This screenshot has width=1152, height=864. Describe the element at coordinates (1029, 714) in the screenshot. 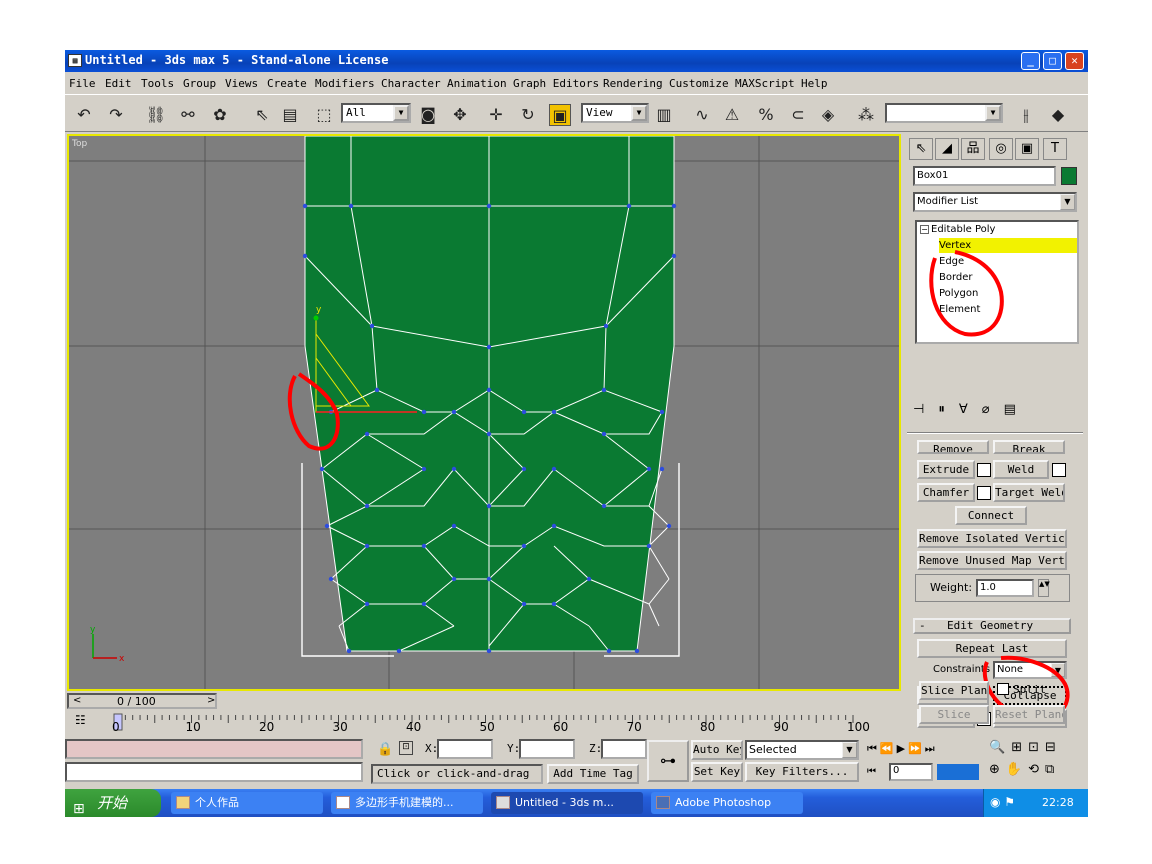

I see `reset-plane-button: Reset Plane` at that location.